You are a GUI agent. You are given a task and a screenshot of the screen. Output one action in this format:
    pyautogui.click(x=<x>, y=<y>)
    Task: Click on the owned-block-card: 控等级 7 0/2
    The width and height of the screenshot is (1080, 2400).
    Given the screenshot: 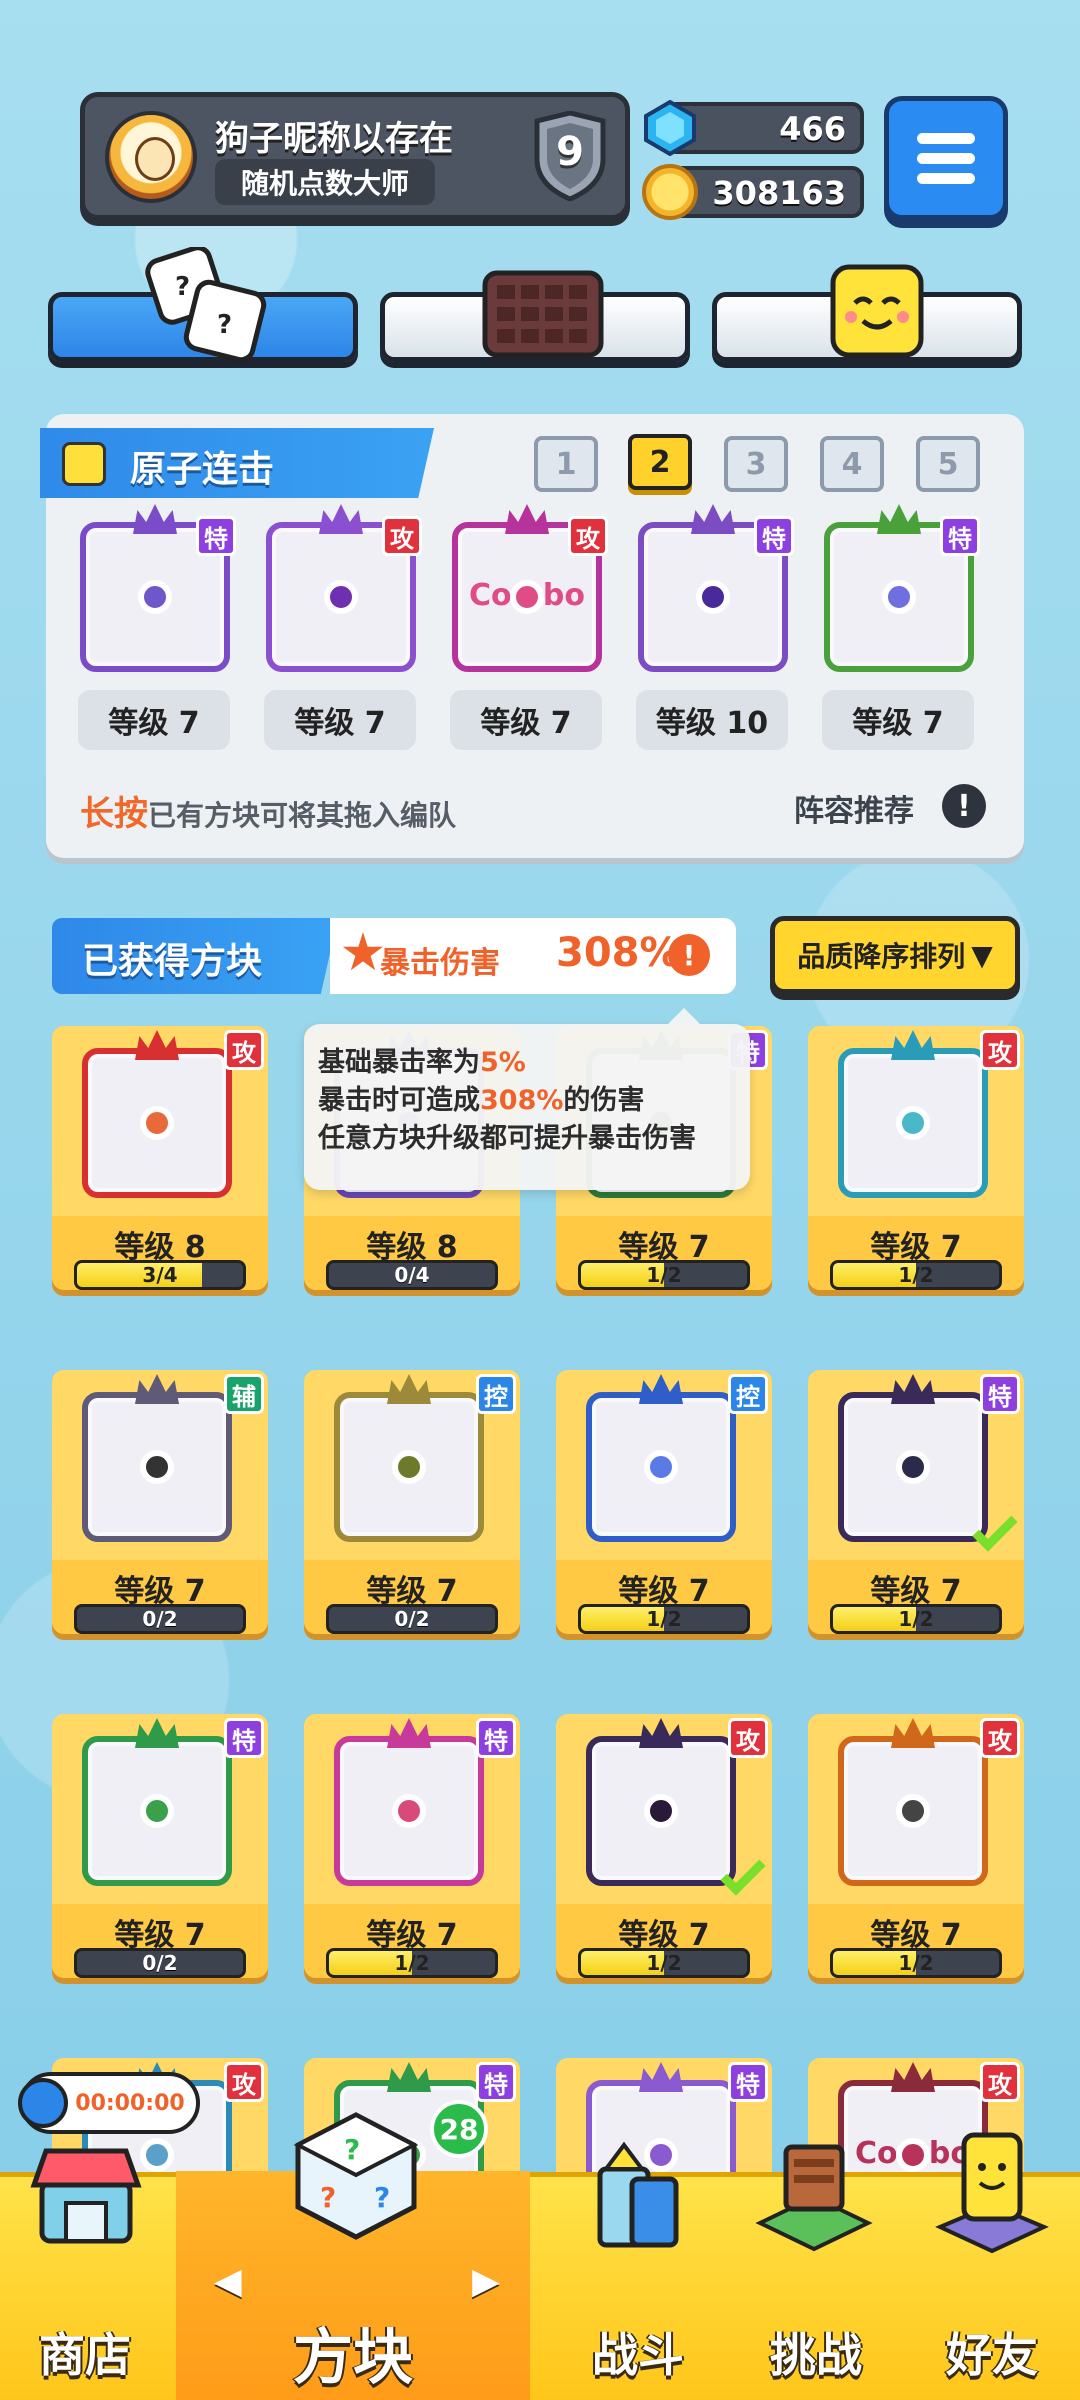 What is the action you would take?
    pyautogui.click(x=412, y=1502)
    